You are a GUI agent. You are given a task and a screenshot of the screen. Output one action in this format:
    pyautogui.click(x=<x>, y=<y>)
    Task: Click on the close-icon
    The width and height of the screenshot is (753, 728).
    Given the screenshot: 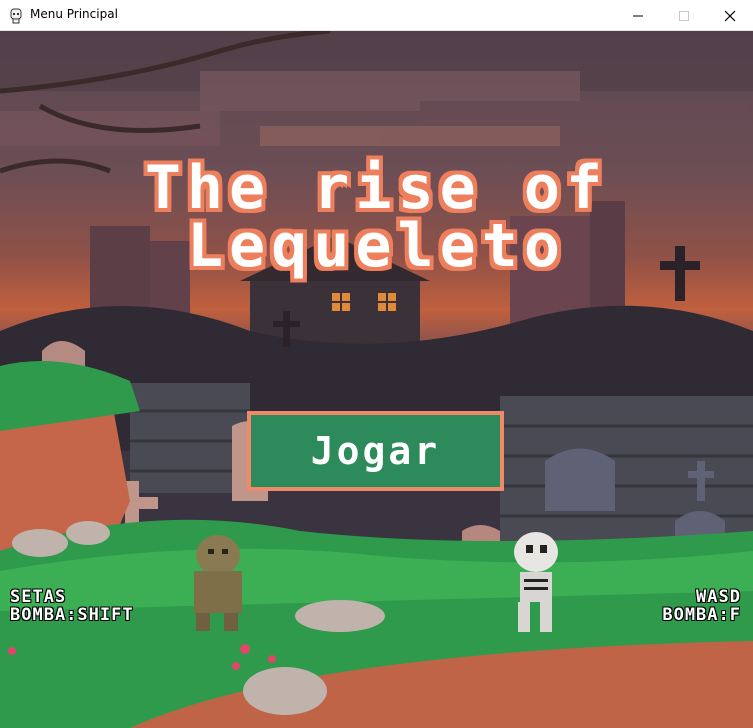 What is the action you would take?
    pyautogui.click(x=730, y=16)
    